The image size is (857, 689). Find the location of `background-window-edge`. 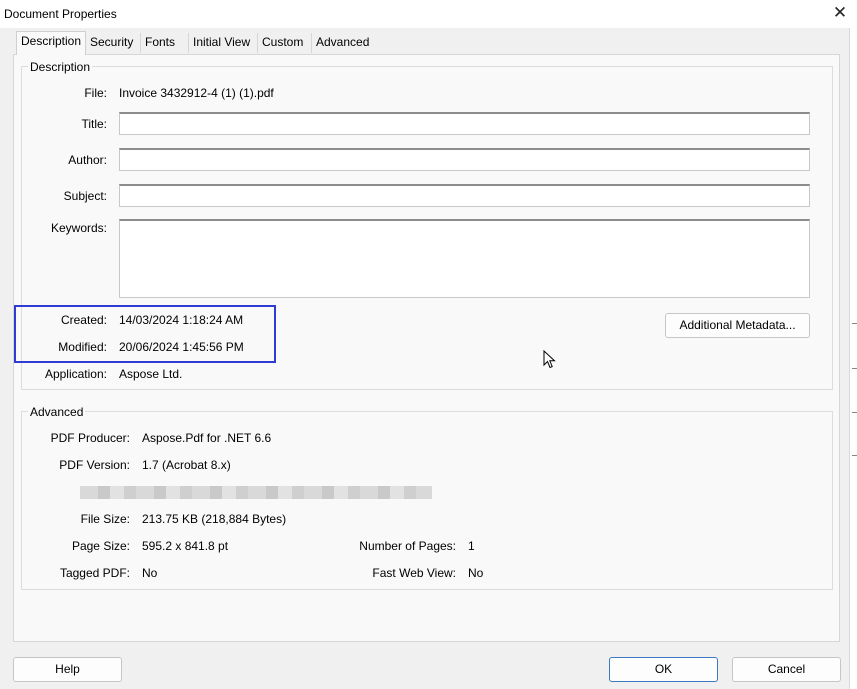

background-window-edge is located at coordinates (853, 358).